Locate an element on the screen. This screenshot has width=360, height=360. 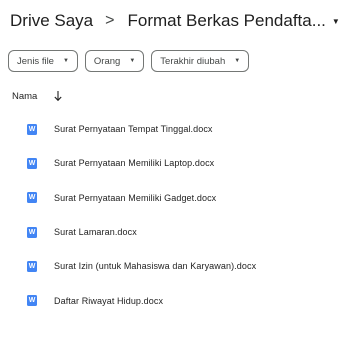
filter-chip-file-type: Jenis file ▼ is located at coordinates (43, 61).